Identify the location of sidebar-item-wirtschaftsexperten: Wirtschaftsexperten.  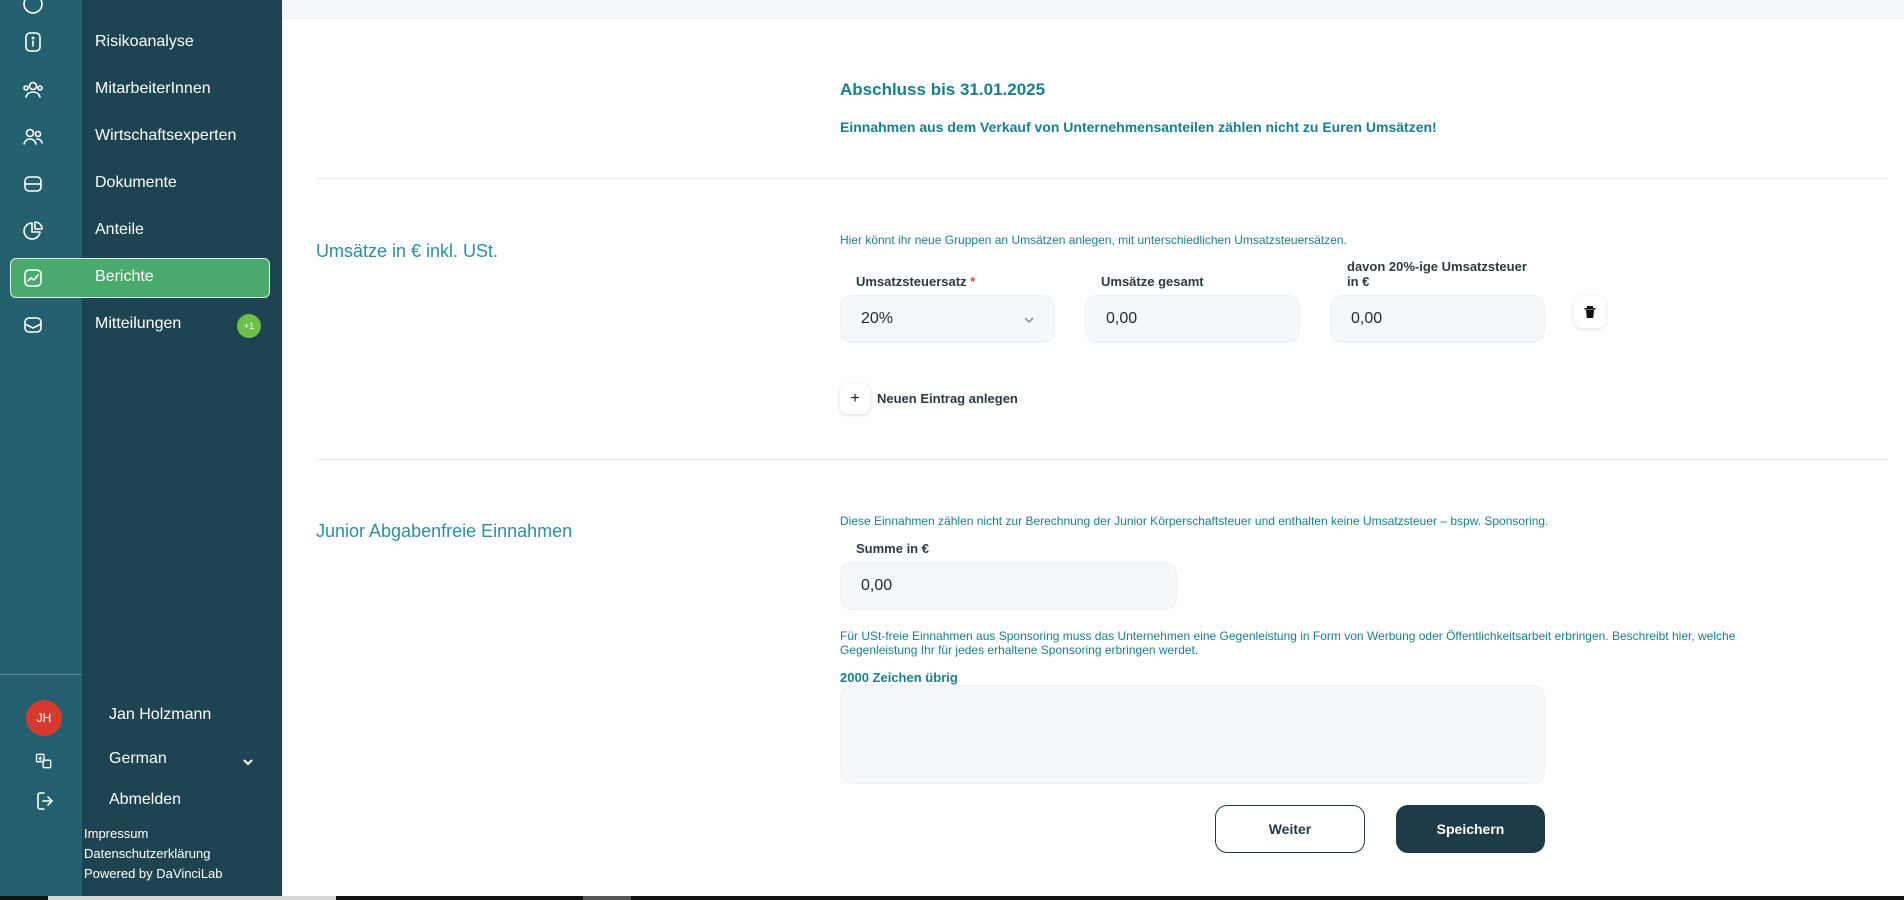
(165, 136).